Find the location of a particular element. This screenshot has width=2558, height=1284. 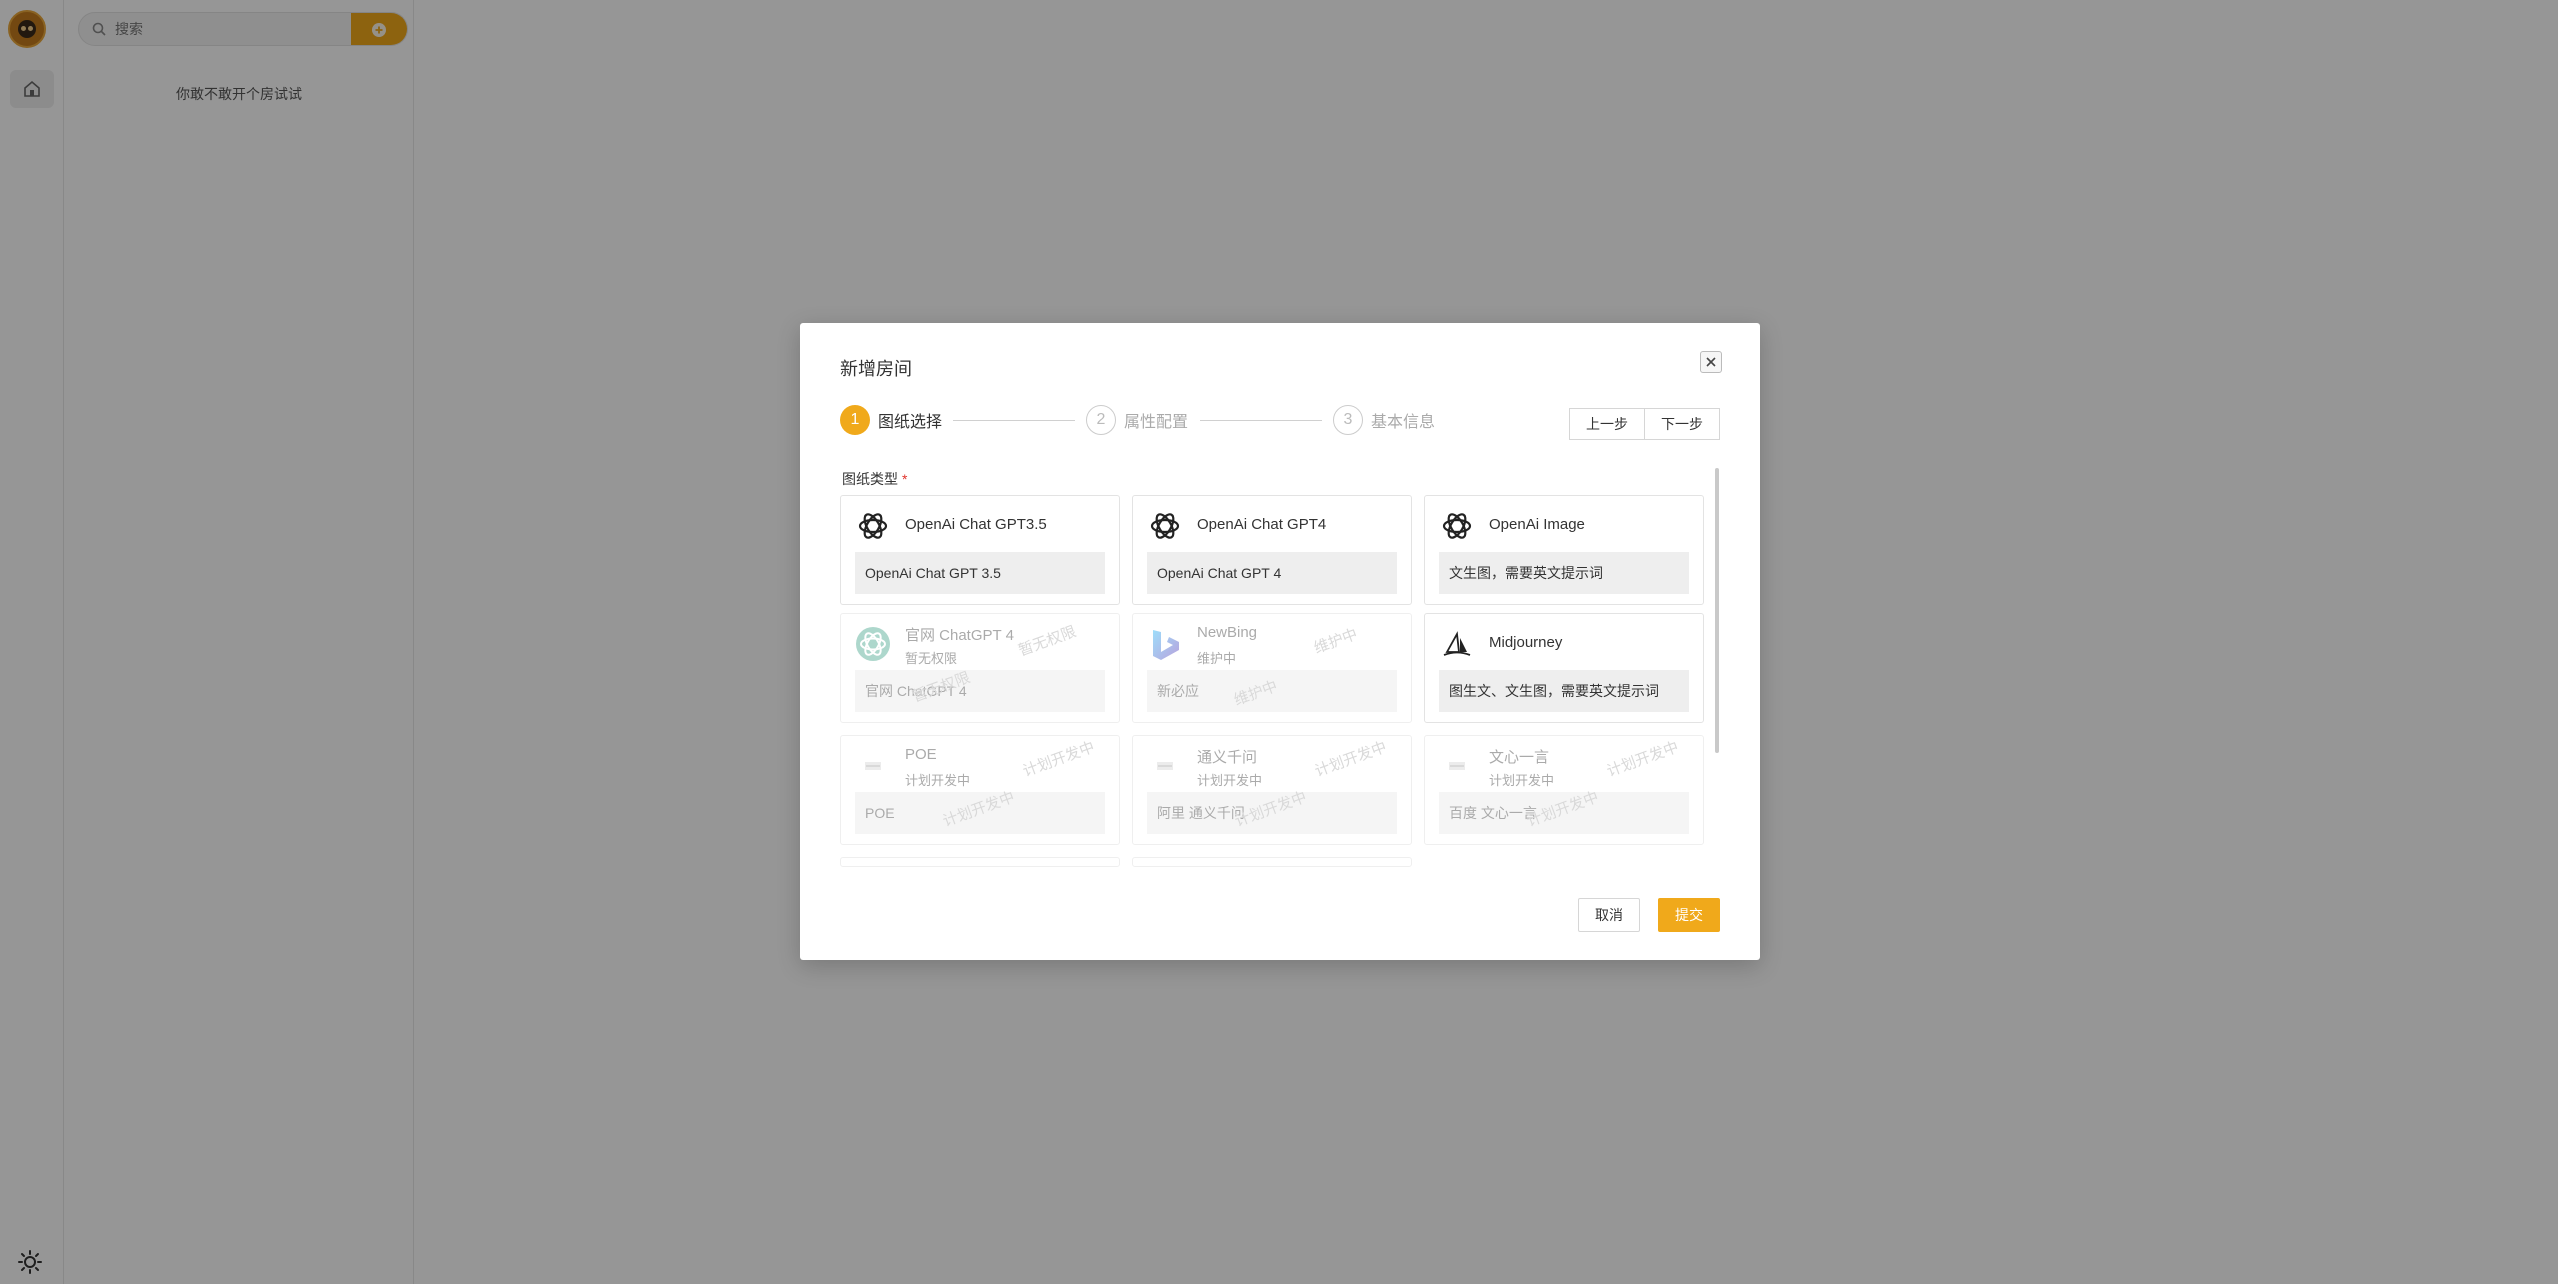

card-status: 暂无权限 is located at coordinates (931, 658).